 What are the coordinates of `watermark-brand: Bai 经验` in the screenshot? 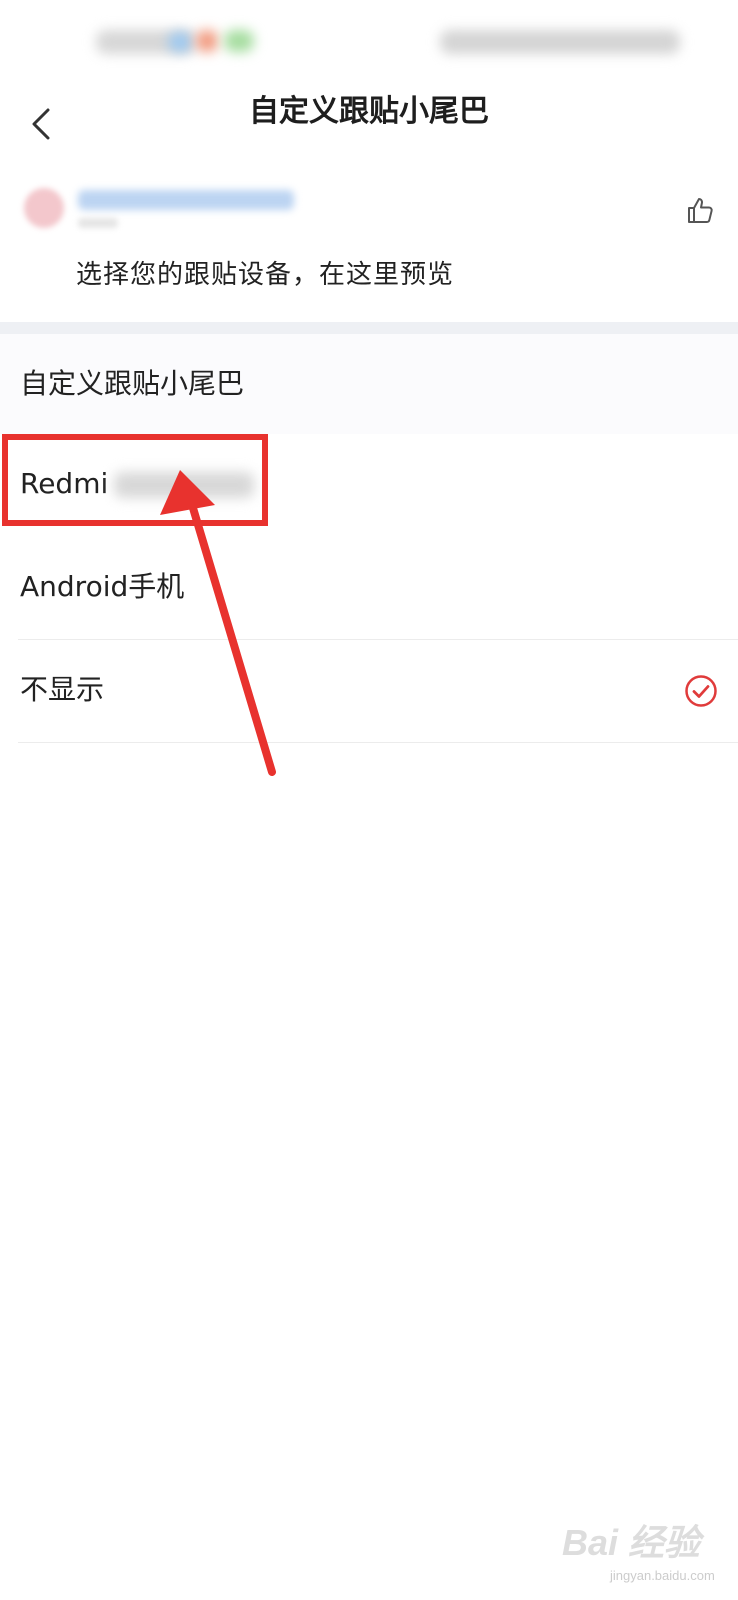 It's located at (631, 1542).